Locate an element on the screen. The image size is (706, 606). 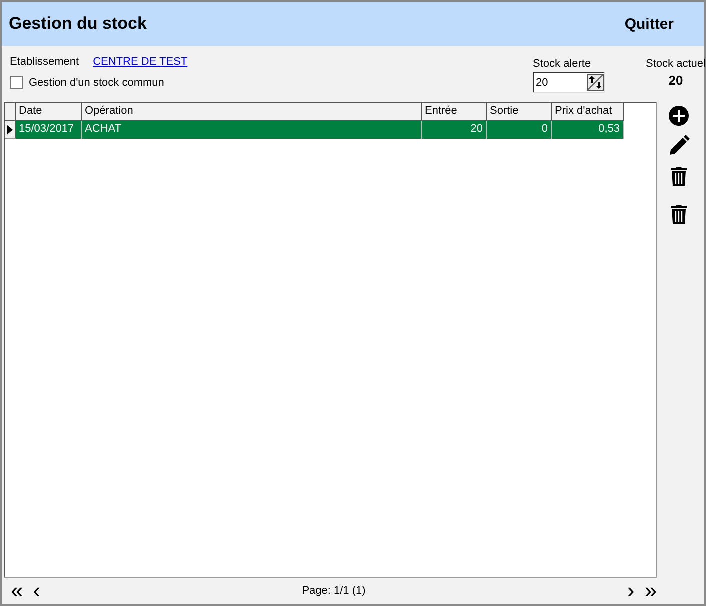
add-icon is located at coordinates (679, 116).